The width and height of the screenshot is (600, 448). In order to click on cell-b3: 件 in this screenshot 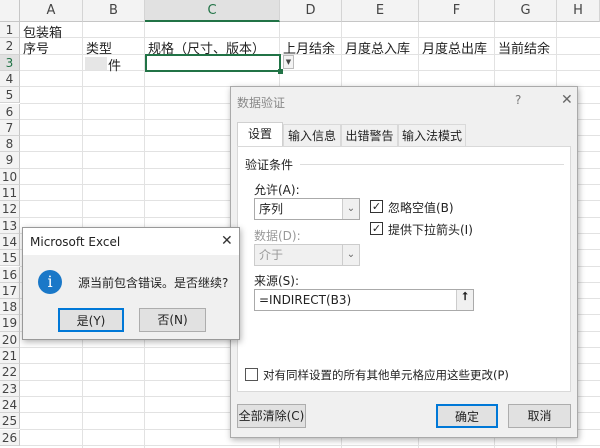, I will do `click(113, 64)`.